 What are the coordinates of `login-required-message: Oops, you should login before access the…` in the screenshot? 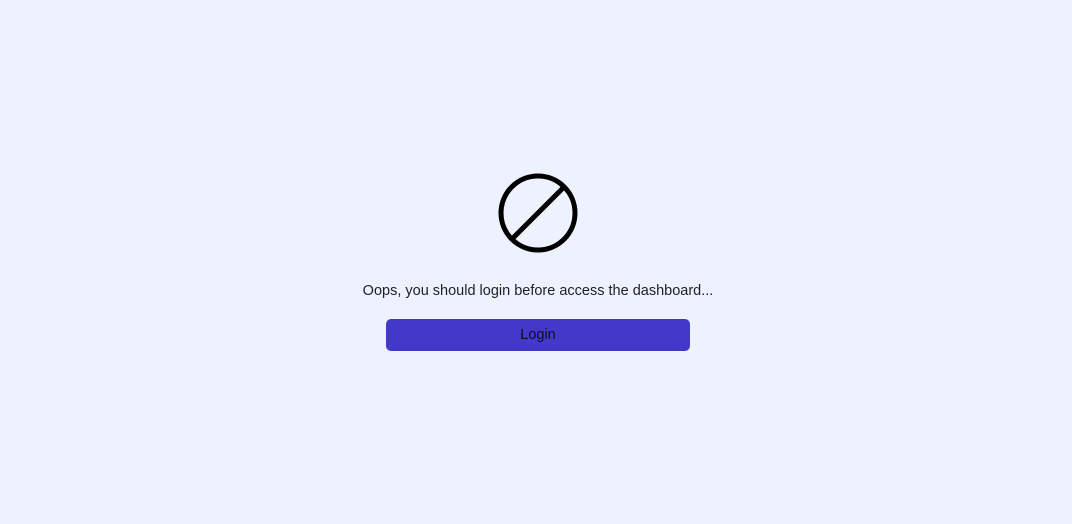 It's located at (538, 291).